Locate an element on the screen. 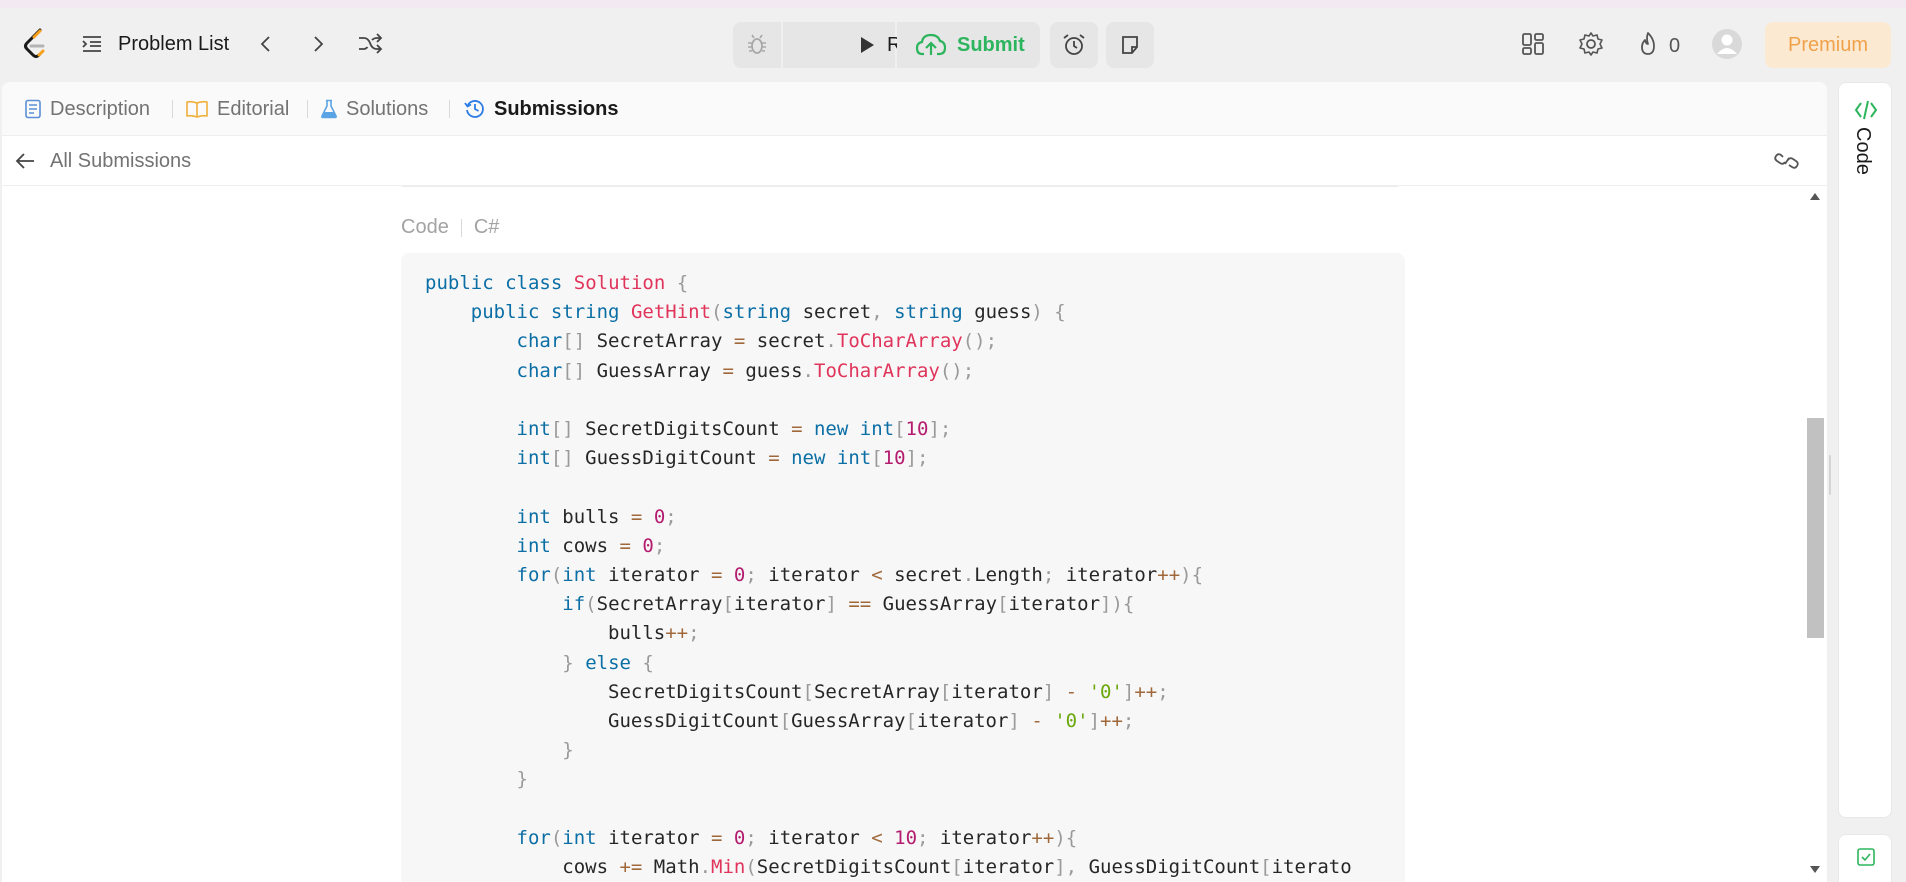  description-icon is located at coordinates (33, 109).